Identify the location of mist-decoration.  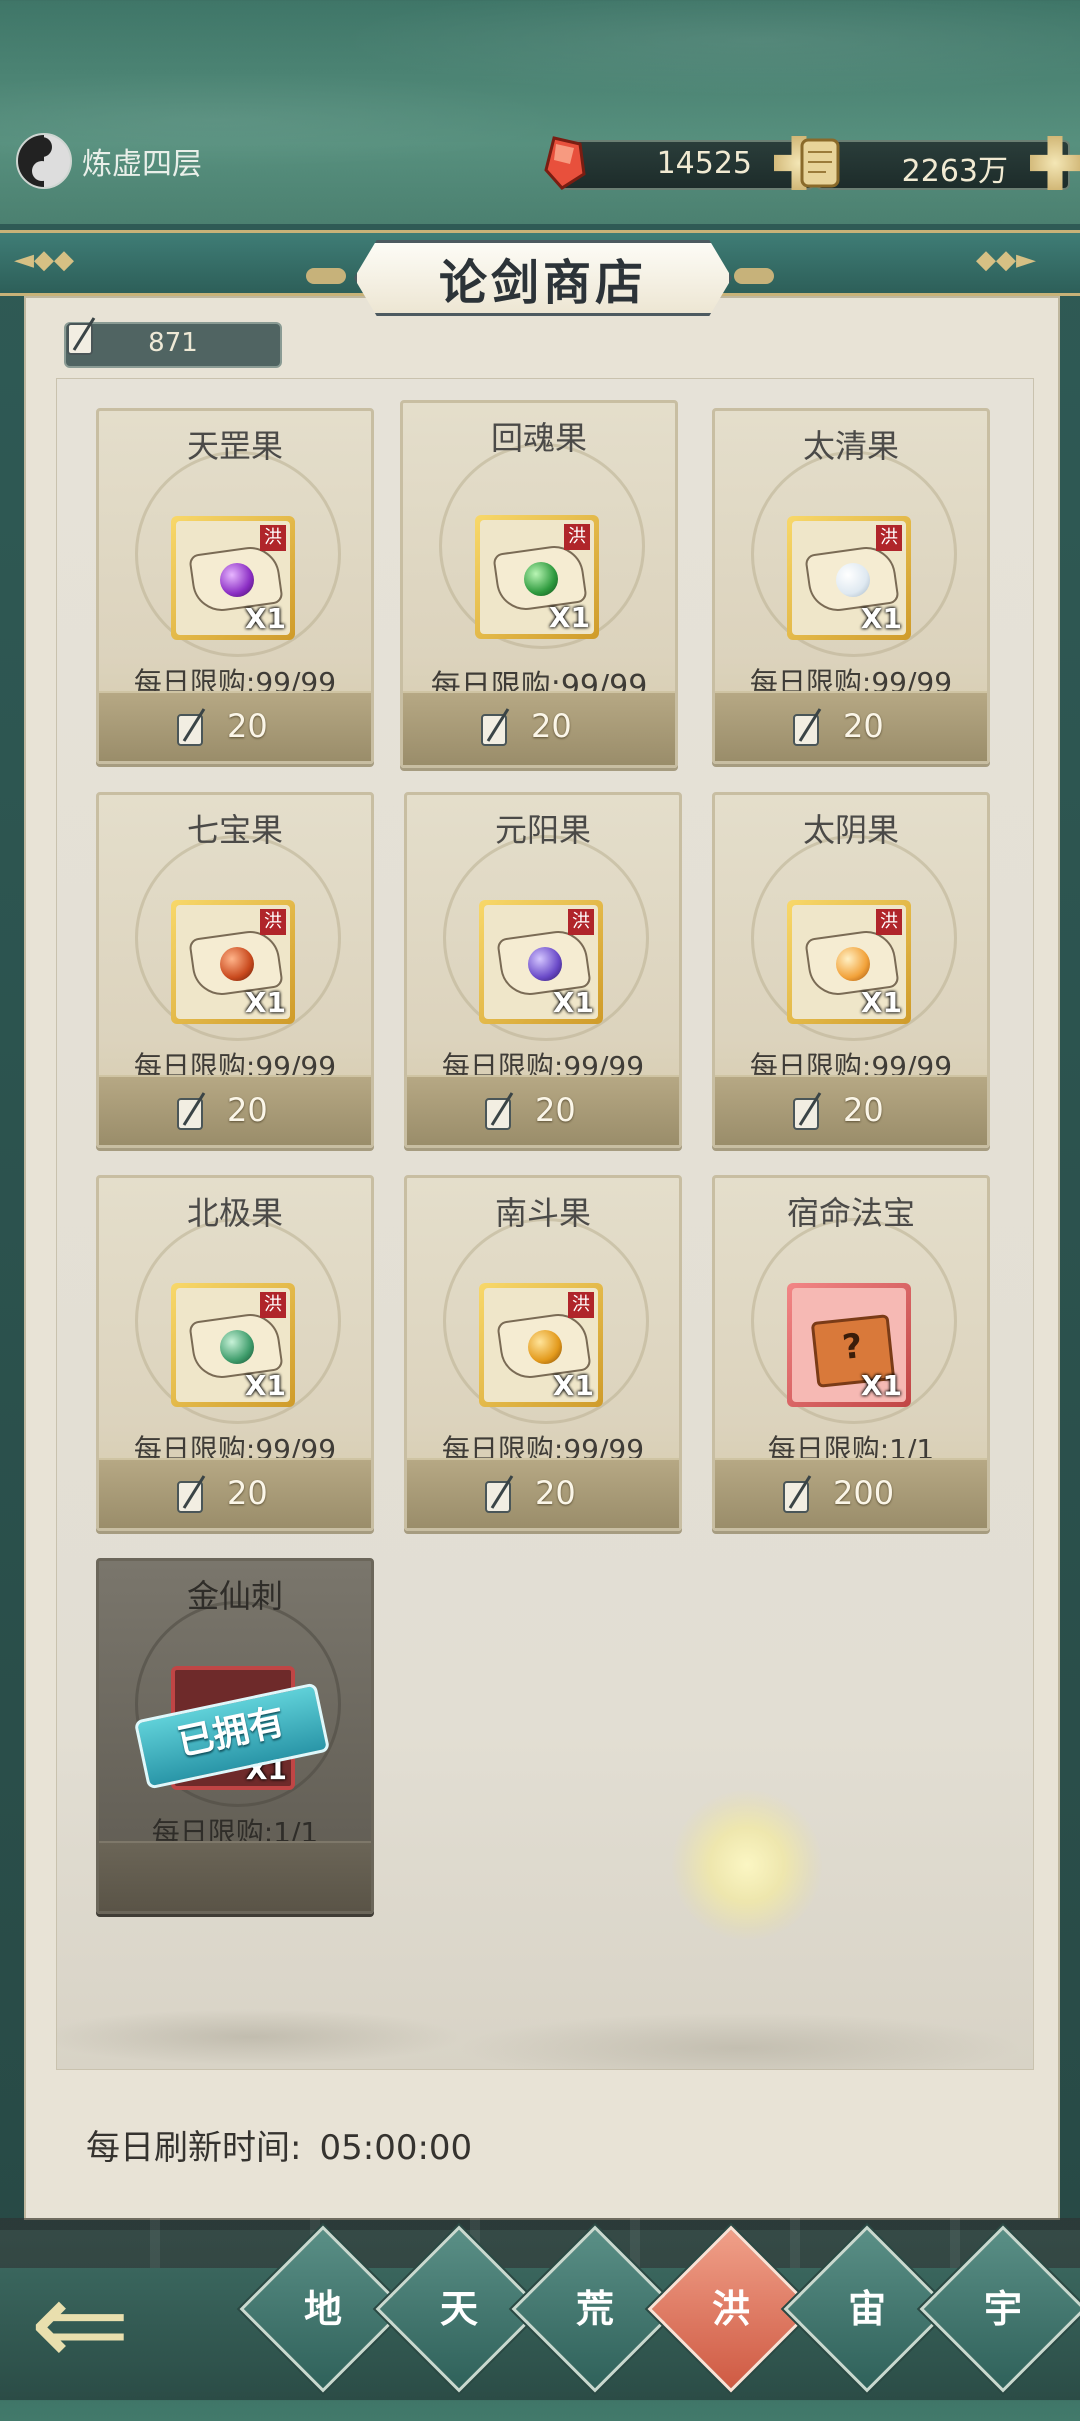
(544, 2015).